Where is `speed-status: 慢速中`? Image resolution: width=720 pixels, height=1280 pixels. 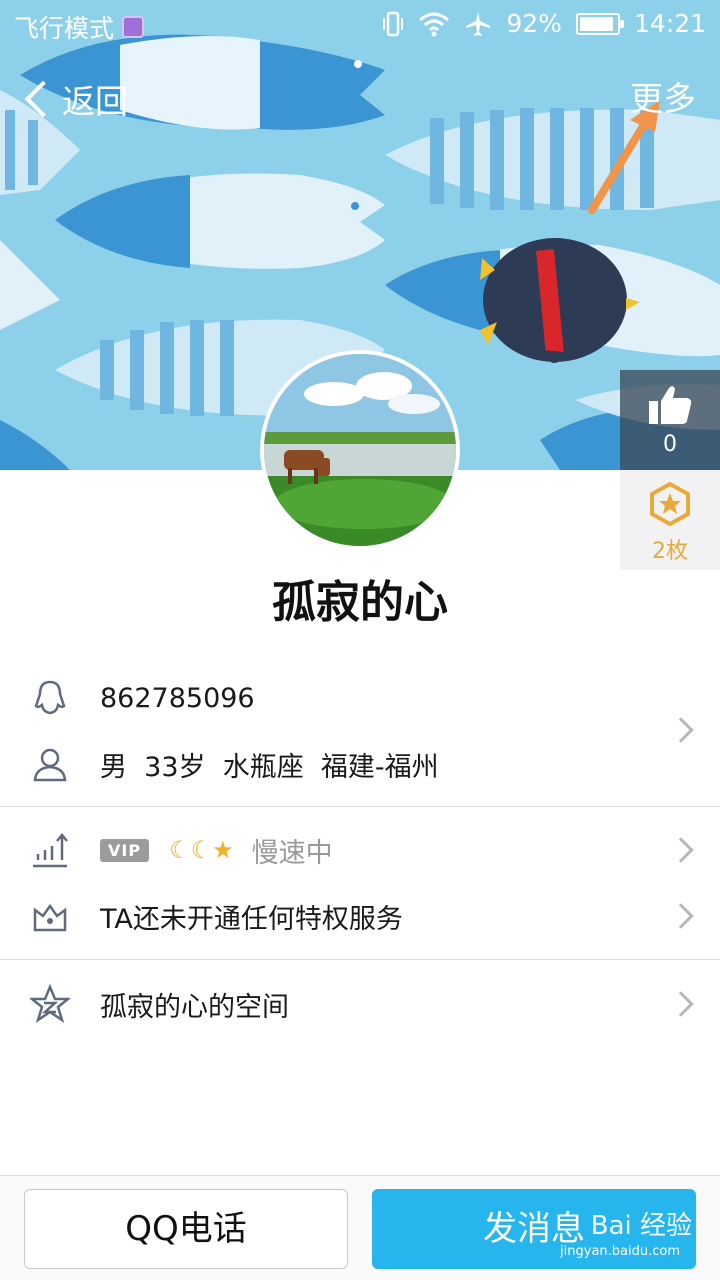 speed-status: 慢速中 is located at coordinates (292, 853).